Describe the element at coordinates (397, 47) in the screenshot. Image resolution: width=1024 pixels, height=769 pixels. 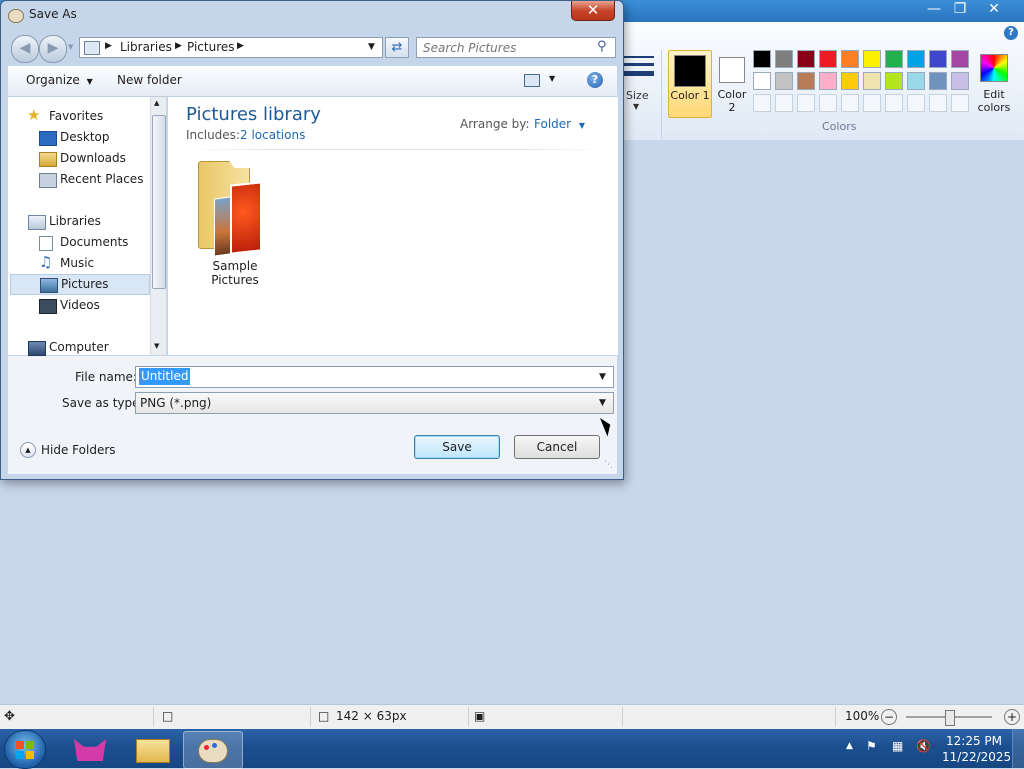
I see `refresh-button: ⇄` at that location.